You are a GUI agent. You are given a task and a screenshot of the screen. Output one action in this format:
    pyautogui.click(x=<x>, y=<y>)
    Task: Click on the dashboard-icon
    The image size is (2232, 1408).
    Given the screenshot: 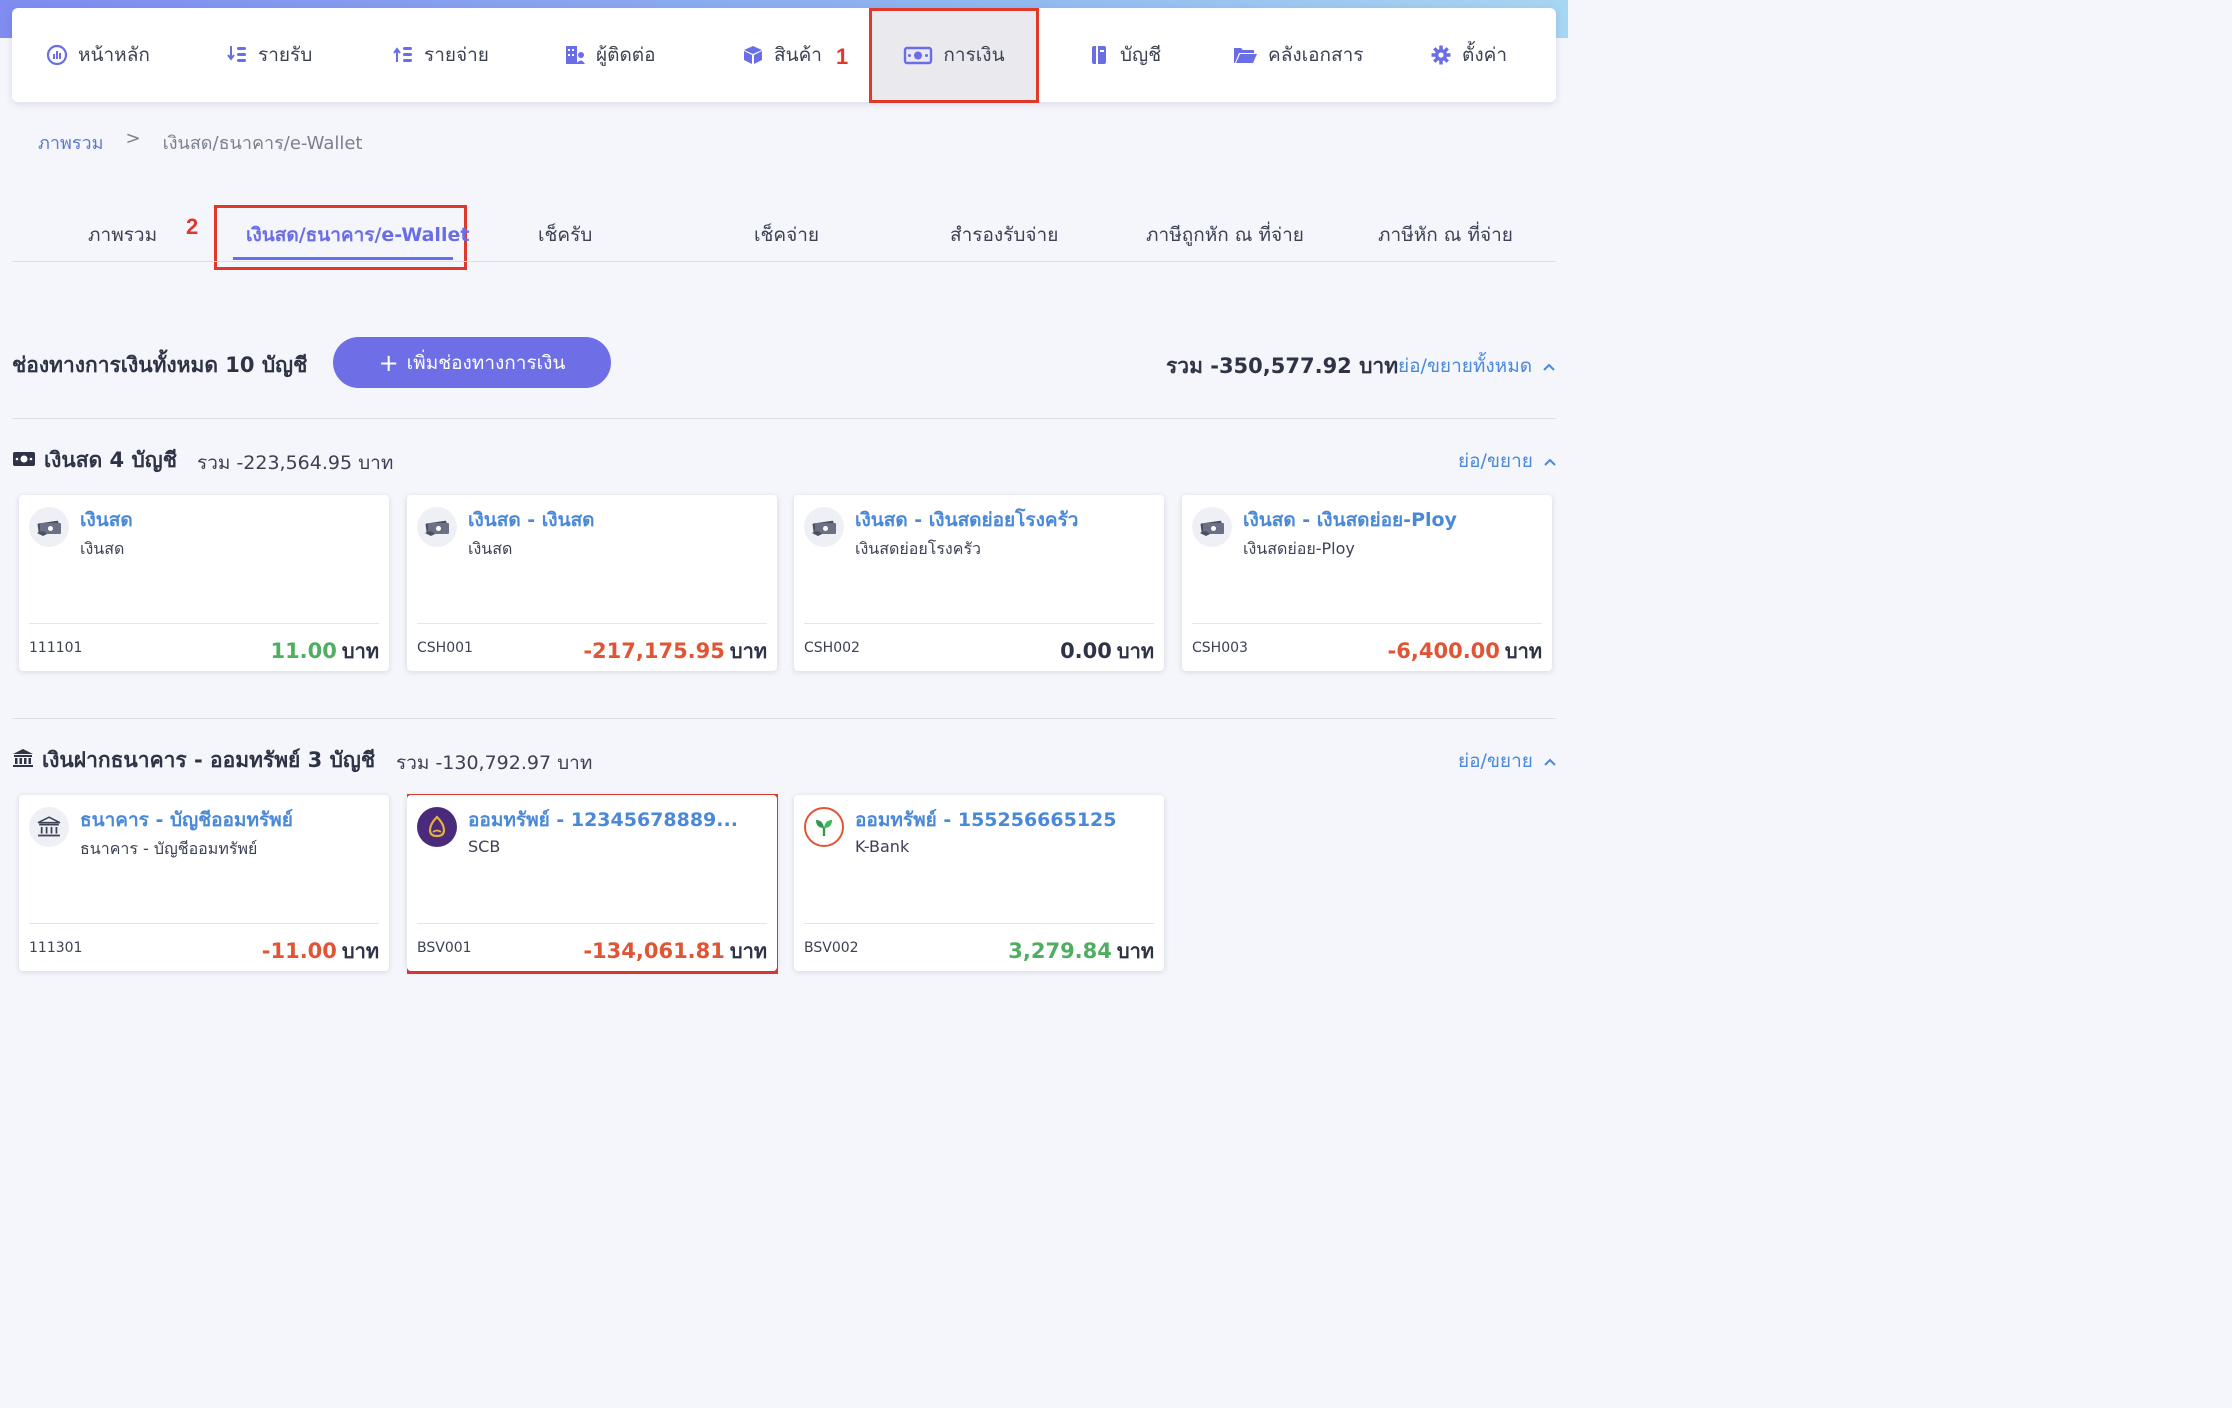 What is the action you would take?
    pyautogui.click(x=57, y=55)
    